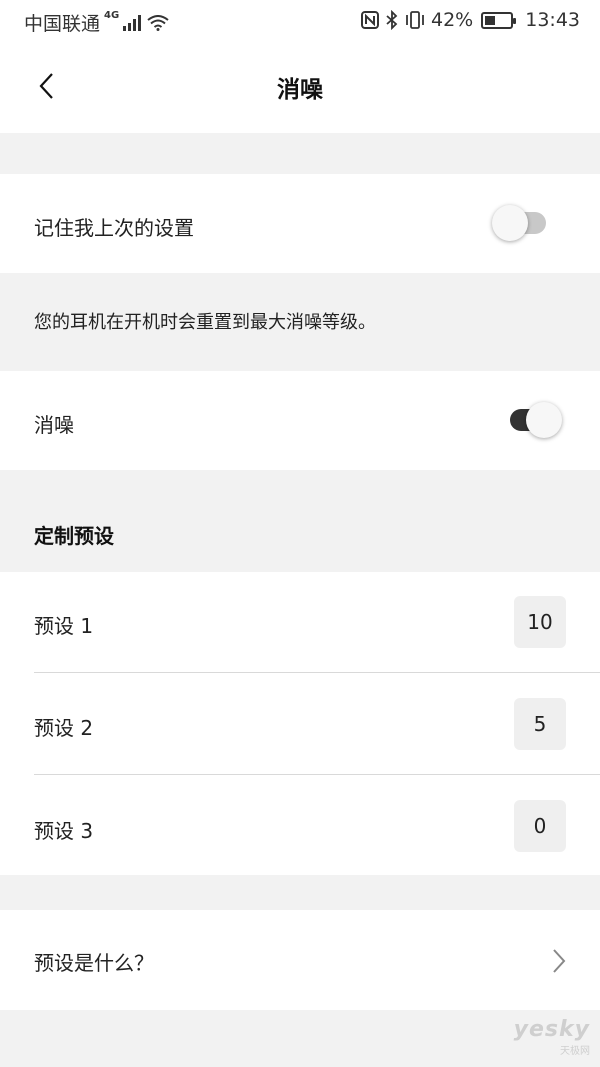 Image resolution: width=600 pixels, height=1067 pixels. Describe the element at coordinates (300, 622) in the screenshot. I see `preset-item-1: 预设 1 10` at that location.